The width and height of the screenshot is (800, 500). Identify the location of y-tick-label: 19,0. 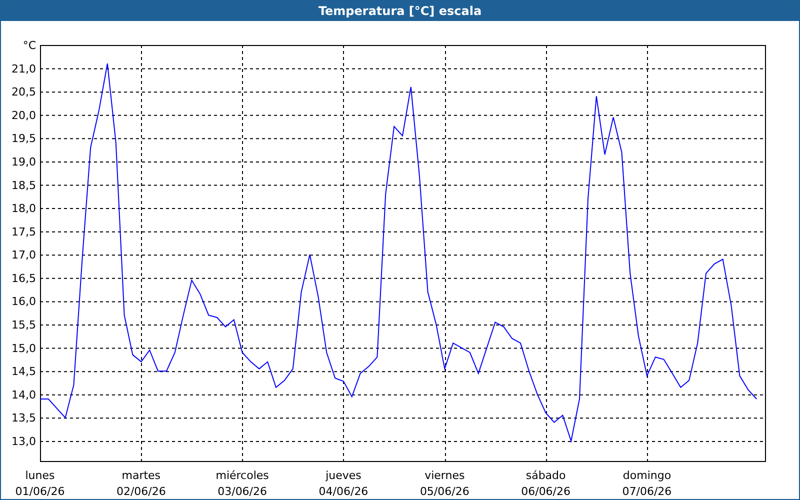
(24, 161).